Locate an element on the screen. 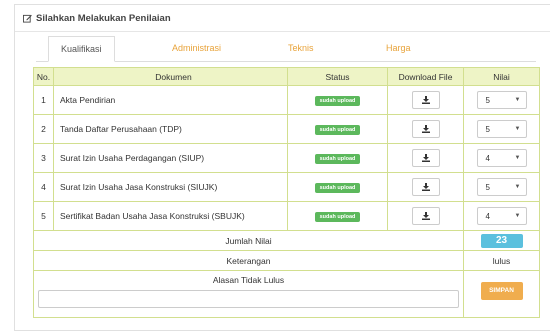  total-badge: 23 is located at coordinates (501, 240).